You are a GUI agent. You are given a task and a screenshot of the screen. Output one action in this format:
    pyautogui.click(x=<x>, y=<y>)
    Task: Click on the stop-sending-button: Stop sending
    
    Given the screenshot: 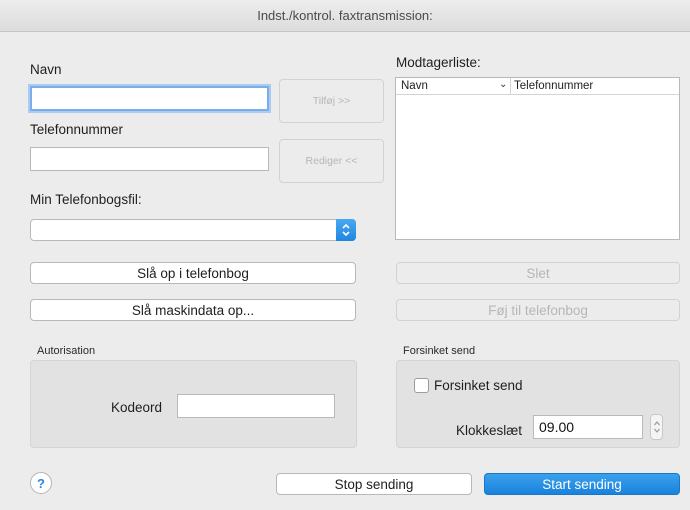 What is the action you would take?
    pyautogui.click(x=374, y=484)
    